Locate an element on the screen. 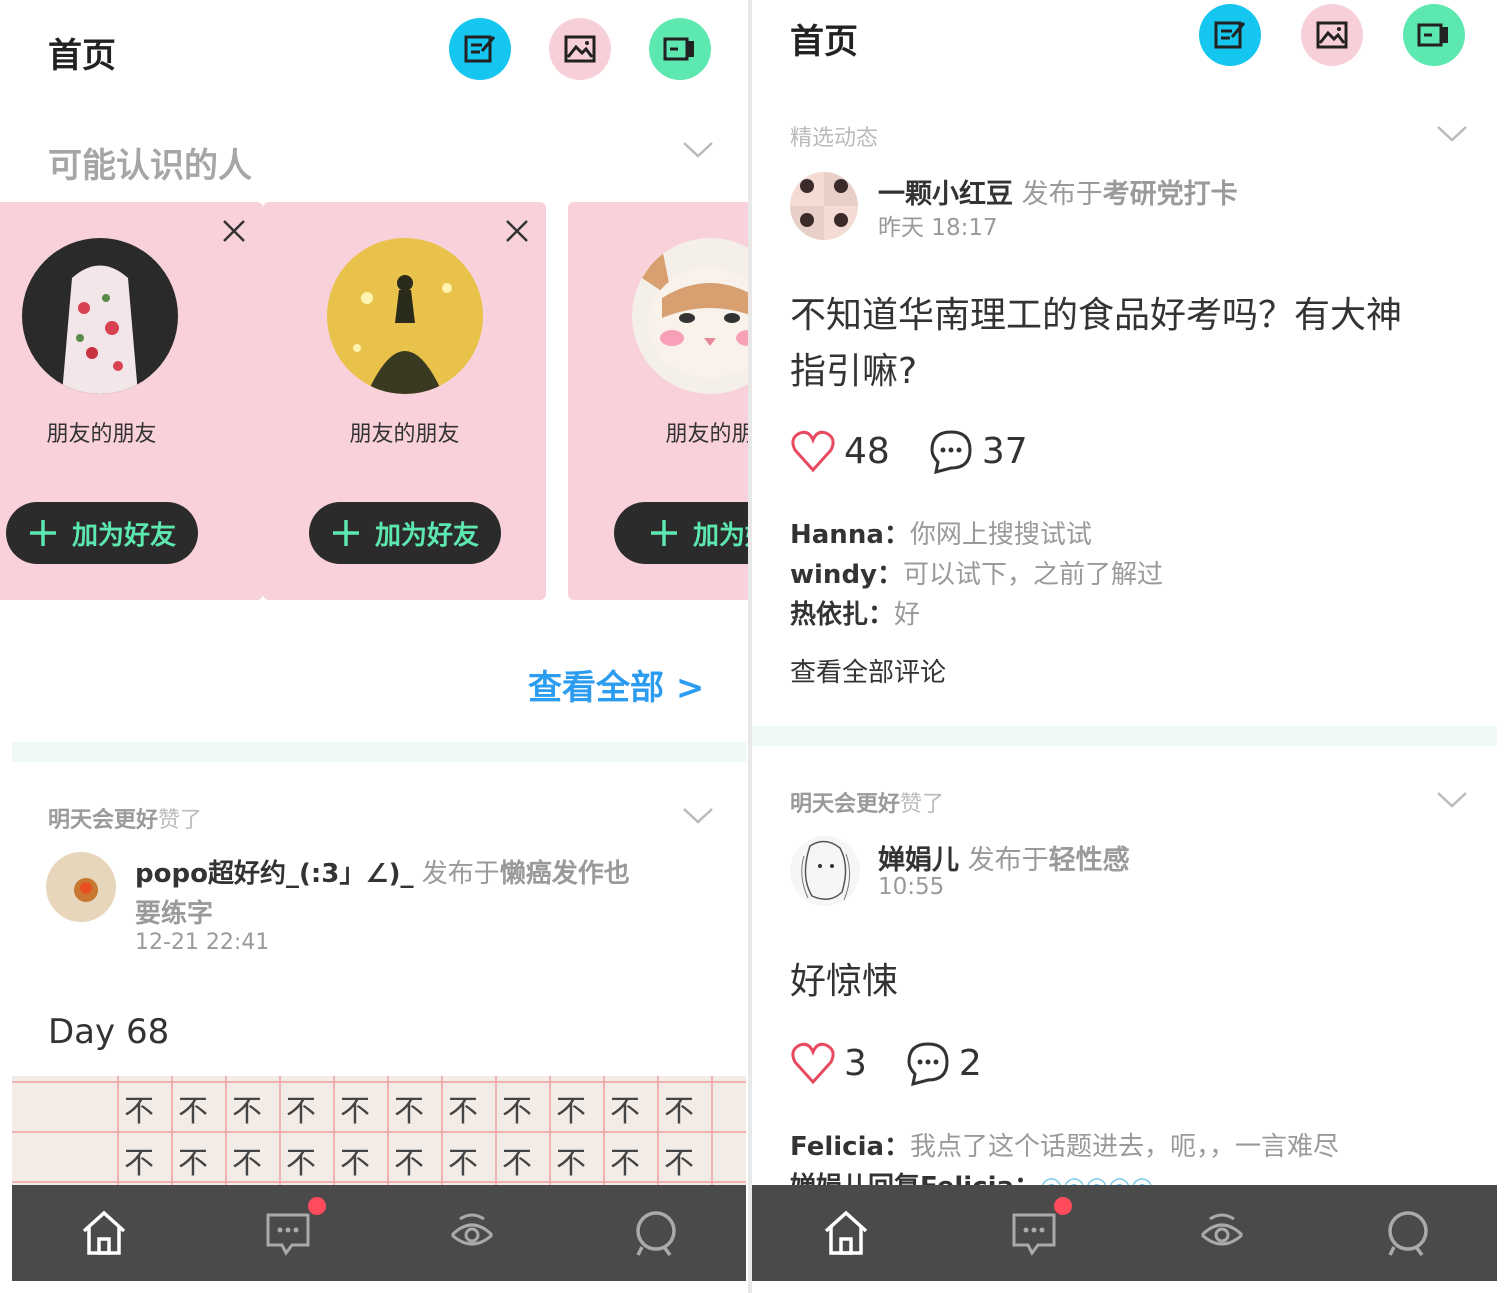 The height and width of the screenshot is (1293, 1509). topic-name: 懒癌发作也 is located at coordinates (565, 874).